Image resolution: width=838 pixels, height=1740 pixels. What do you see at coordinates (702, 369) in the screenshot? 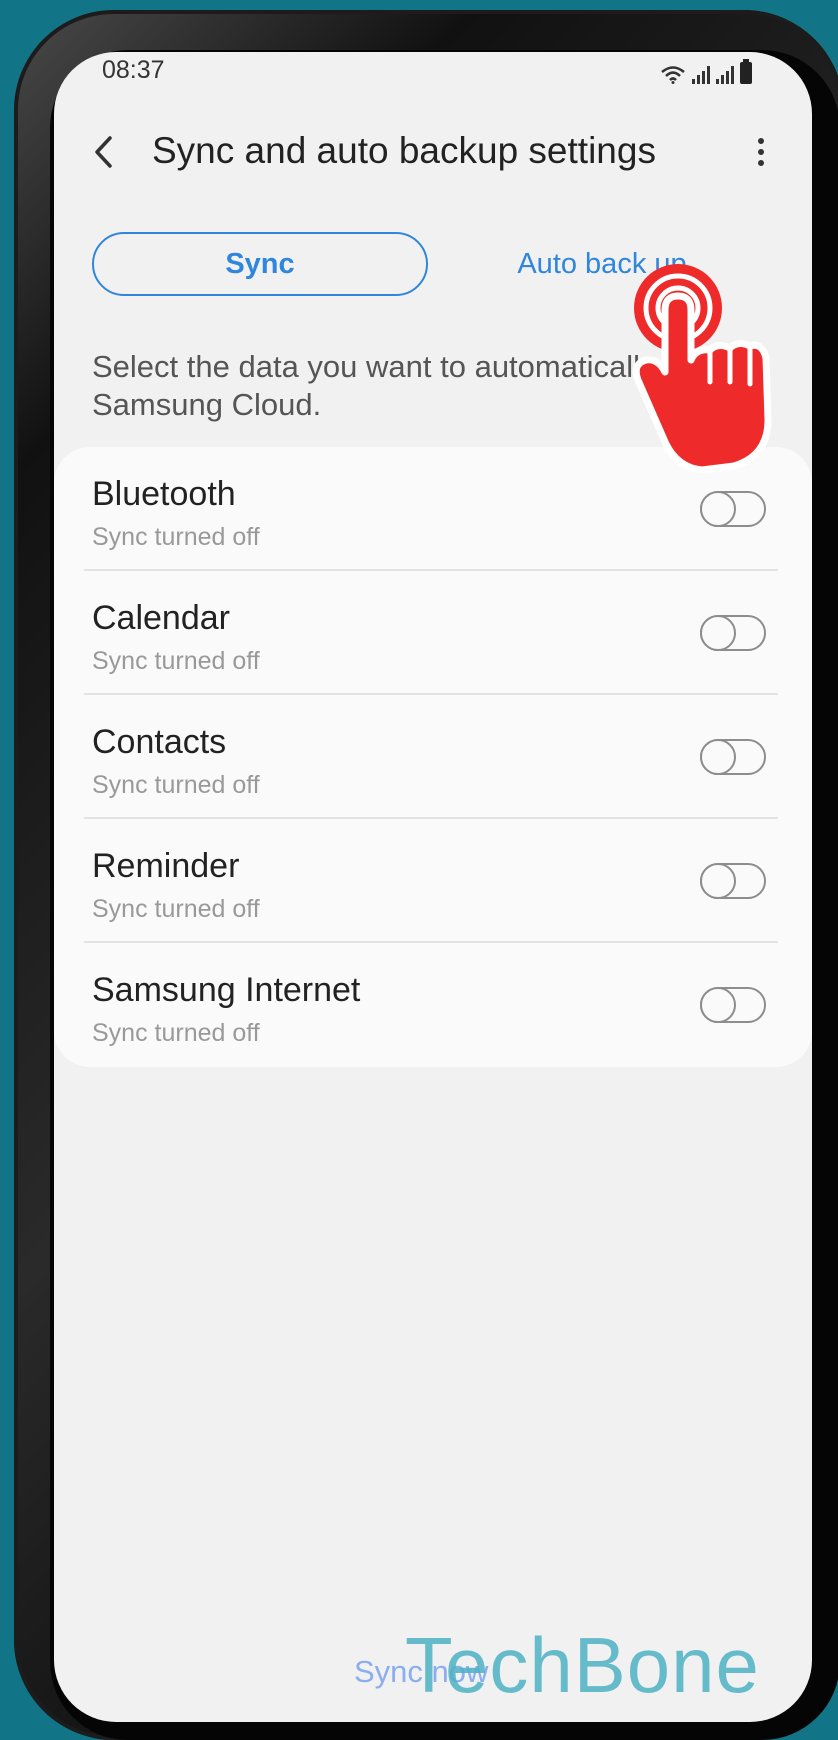
I see `tap-hand-icon` at bounding box center [702, 369].